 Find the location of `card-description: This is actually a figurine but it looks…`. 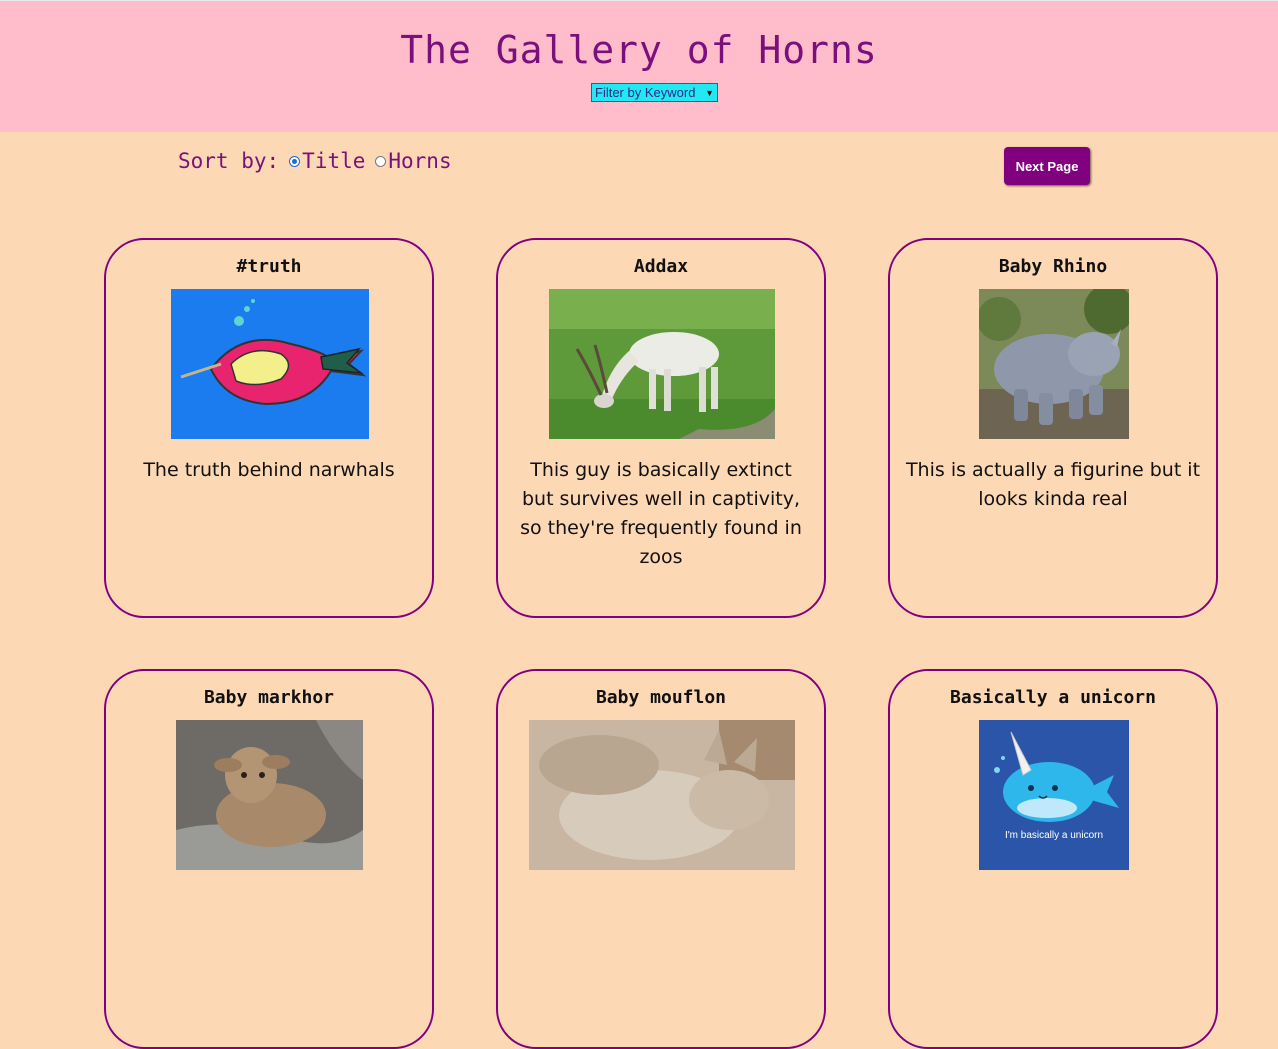

card-description: This is actually a figurine but it looks… is located at coordinates (1053, 484).